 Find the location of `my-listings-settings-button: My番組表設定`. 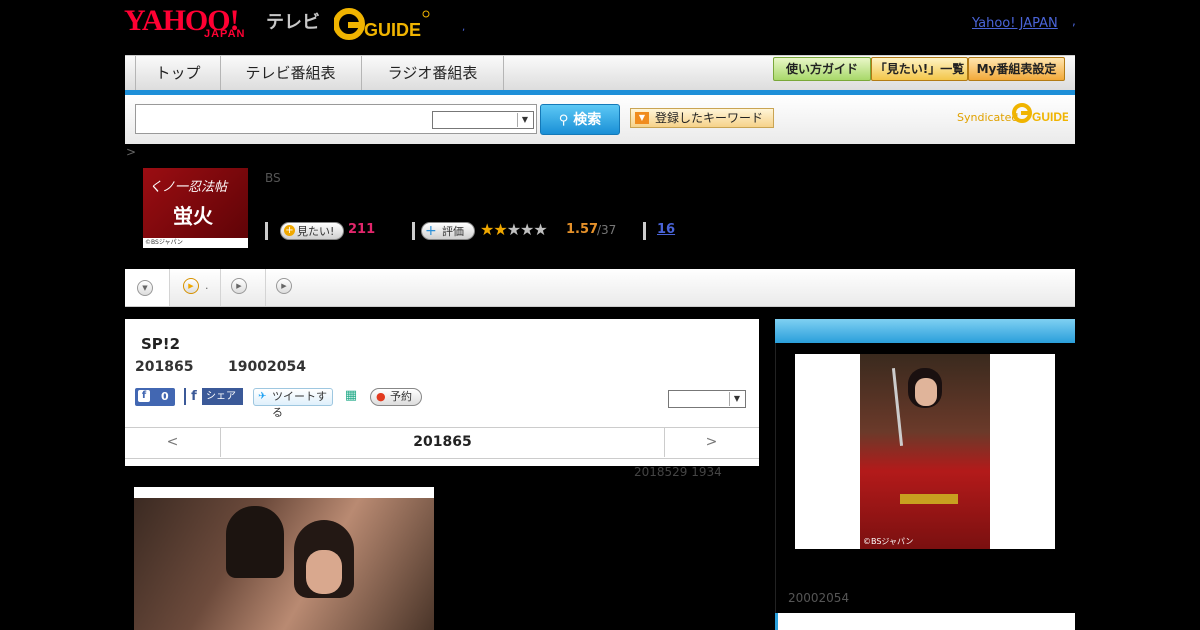

my-listings-settings-button: My番組表設定 is located at coordinates (1016, 69).